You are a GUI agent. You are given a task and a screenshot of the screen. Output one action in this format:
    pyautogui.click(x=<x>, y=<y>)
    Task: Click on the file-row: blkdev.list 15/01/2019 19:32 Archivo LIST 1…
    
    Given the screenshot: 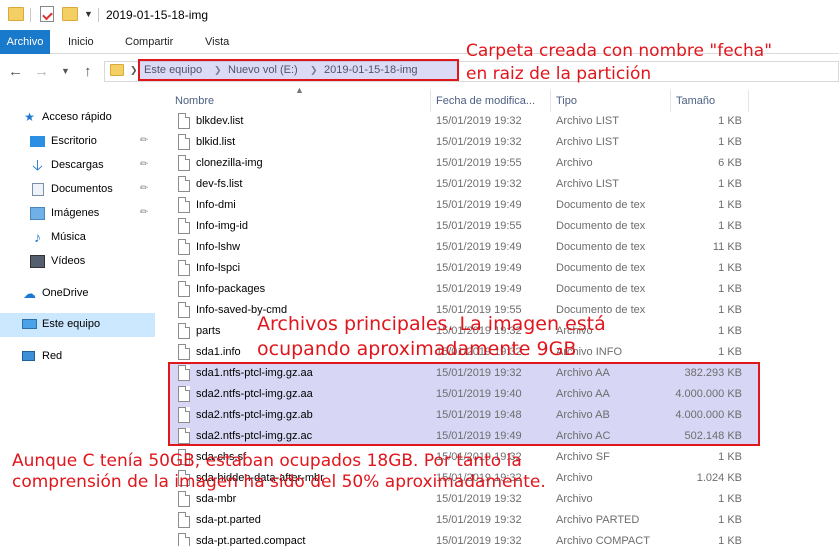 What is the action you would take?
    pyautogui.click(x=460, y=121)
    